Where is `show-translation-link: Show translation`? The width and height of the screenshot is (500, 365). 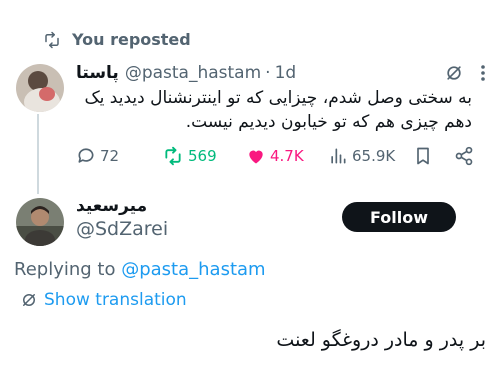 show-translation-link: Show translation is located at coordinates (103, 300).